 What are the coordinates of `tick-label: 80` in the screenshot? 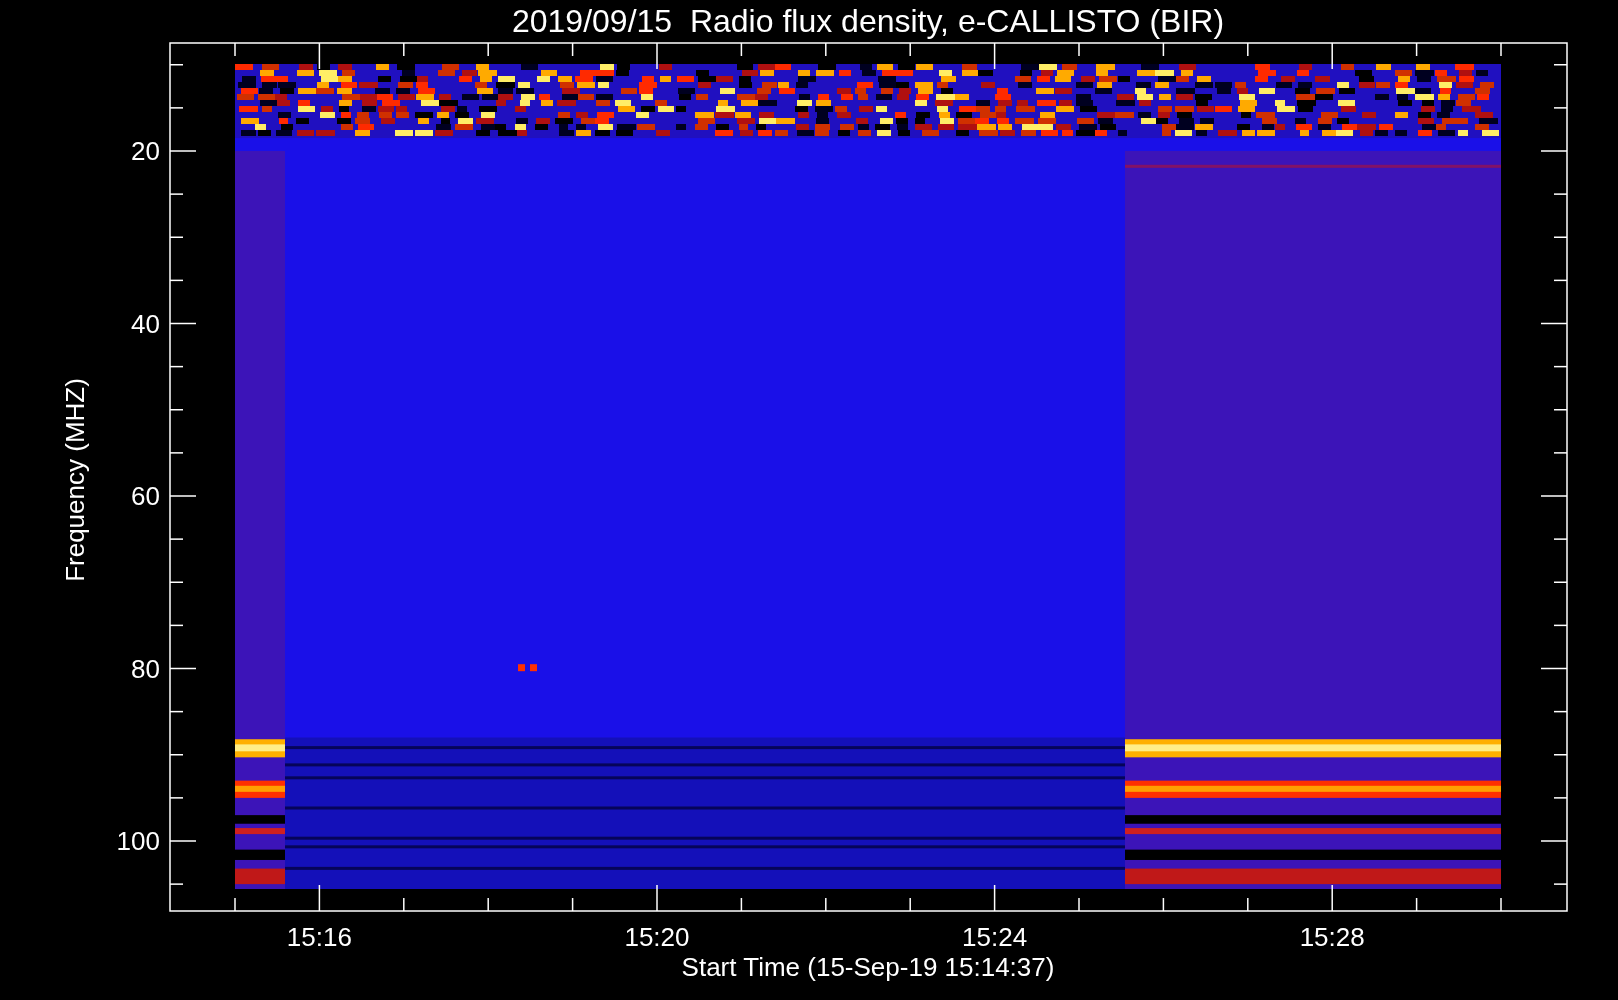 It's located at (145, 668).